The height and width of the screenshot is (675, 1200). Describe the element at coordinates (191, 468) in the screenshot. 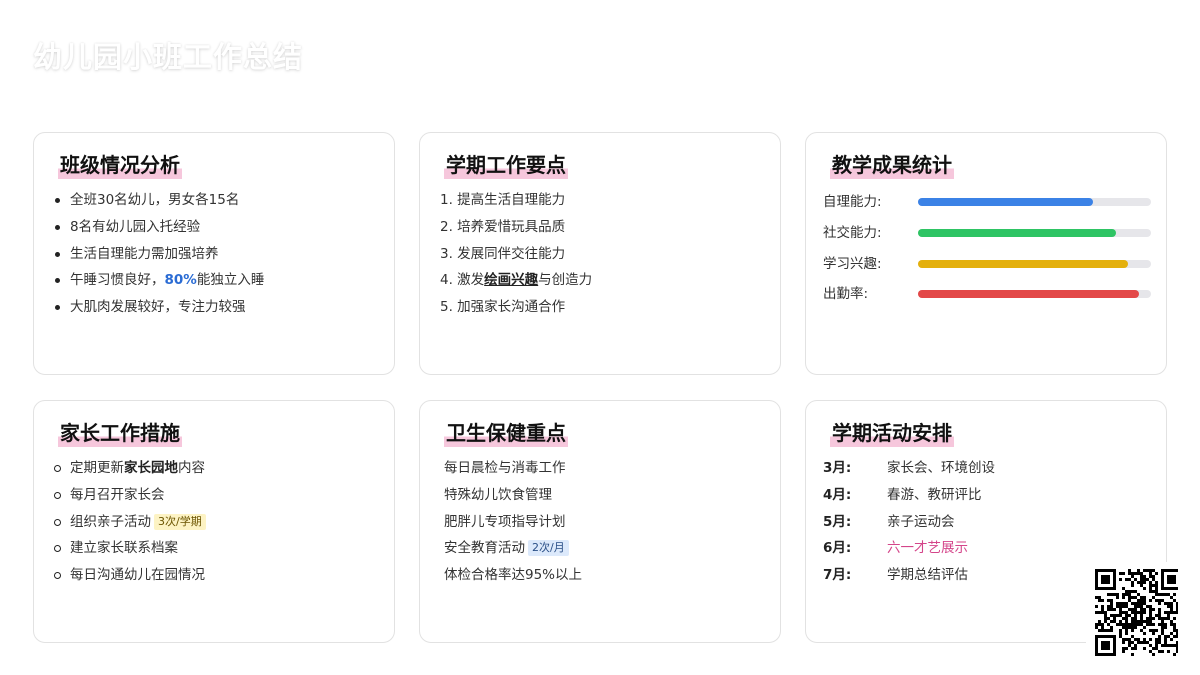

I see `list-item-text: 内容` at that location.